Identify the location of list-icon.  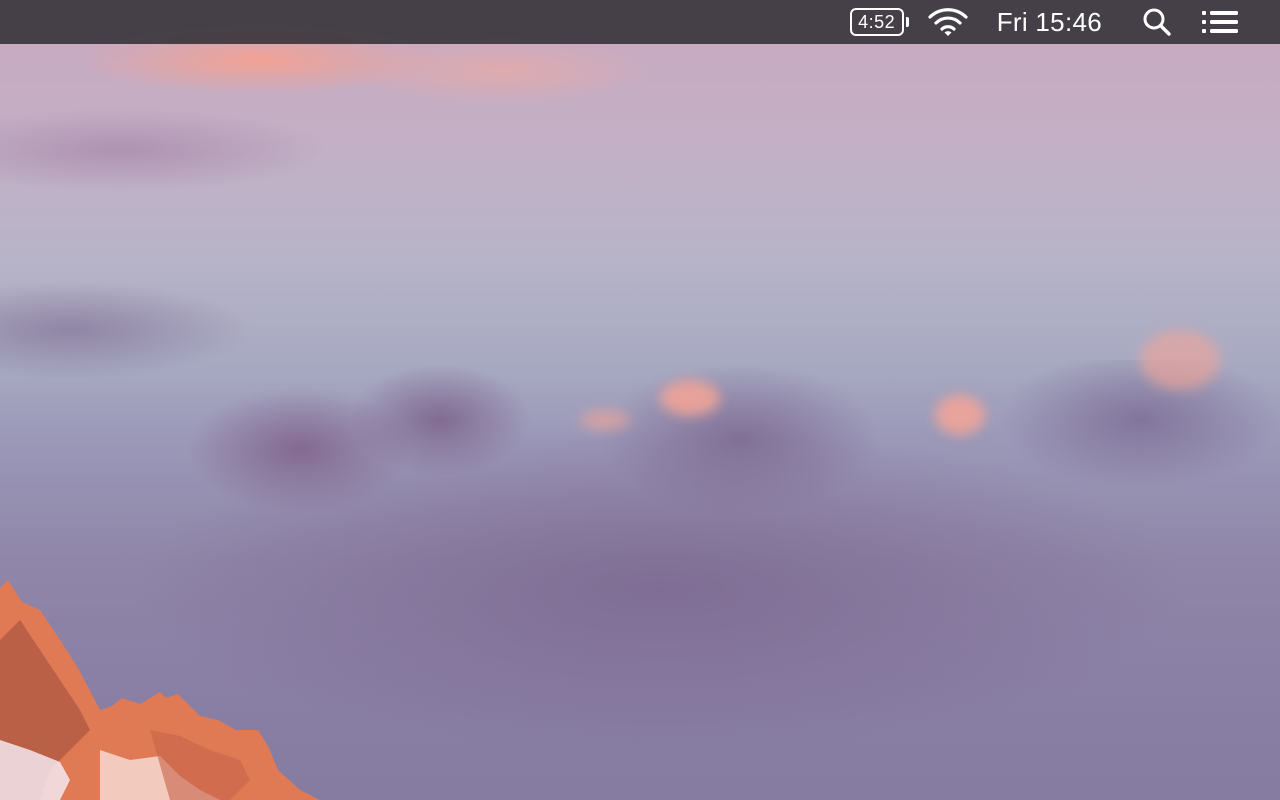
(1220, 22).